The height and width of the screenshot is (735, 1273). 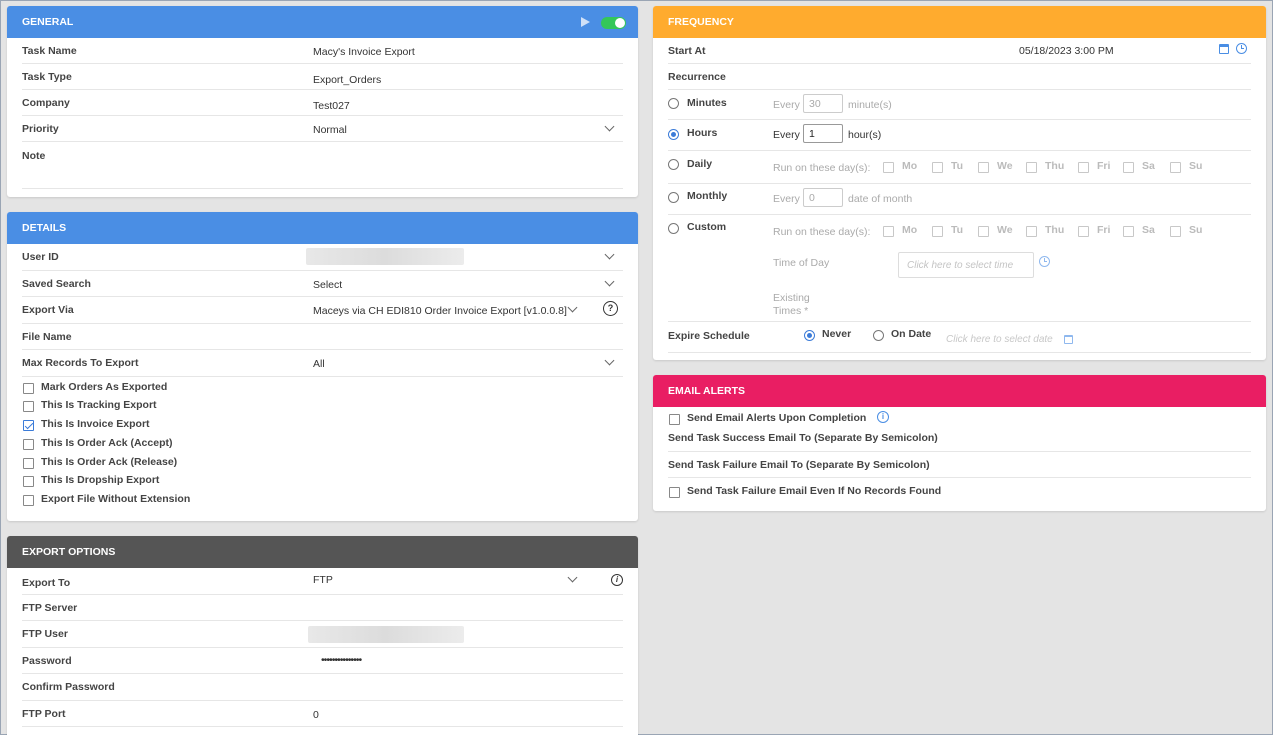 I want to click on enable-toggle, so click(x=613, y=23).